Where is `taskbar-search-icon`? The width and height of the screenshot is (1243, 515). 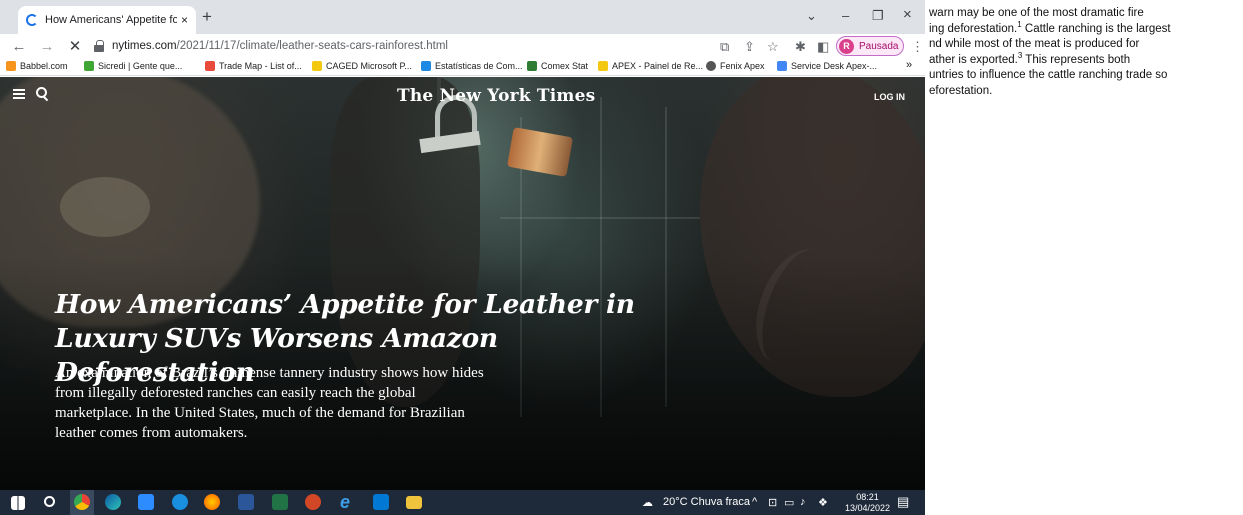
taskbar-search-icon is located at coordinates (49, 501).